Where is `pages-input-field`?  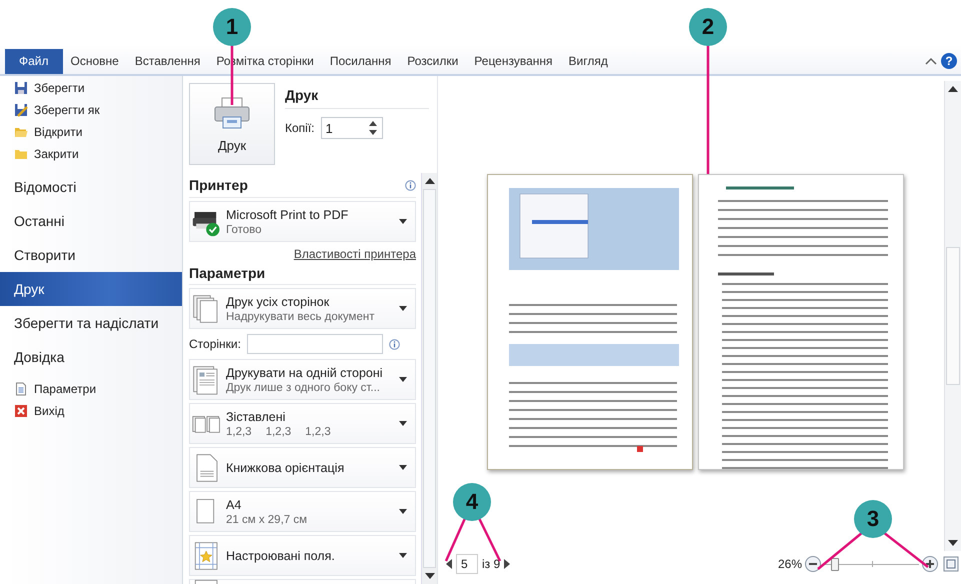 pages-input-field is located at coordinates (314, 344).